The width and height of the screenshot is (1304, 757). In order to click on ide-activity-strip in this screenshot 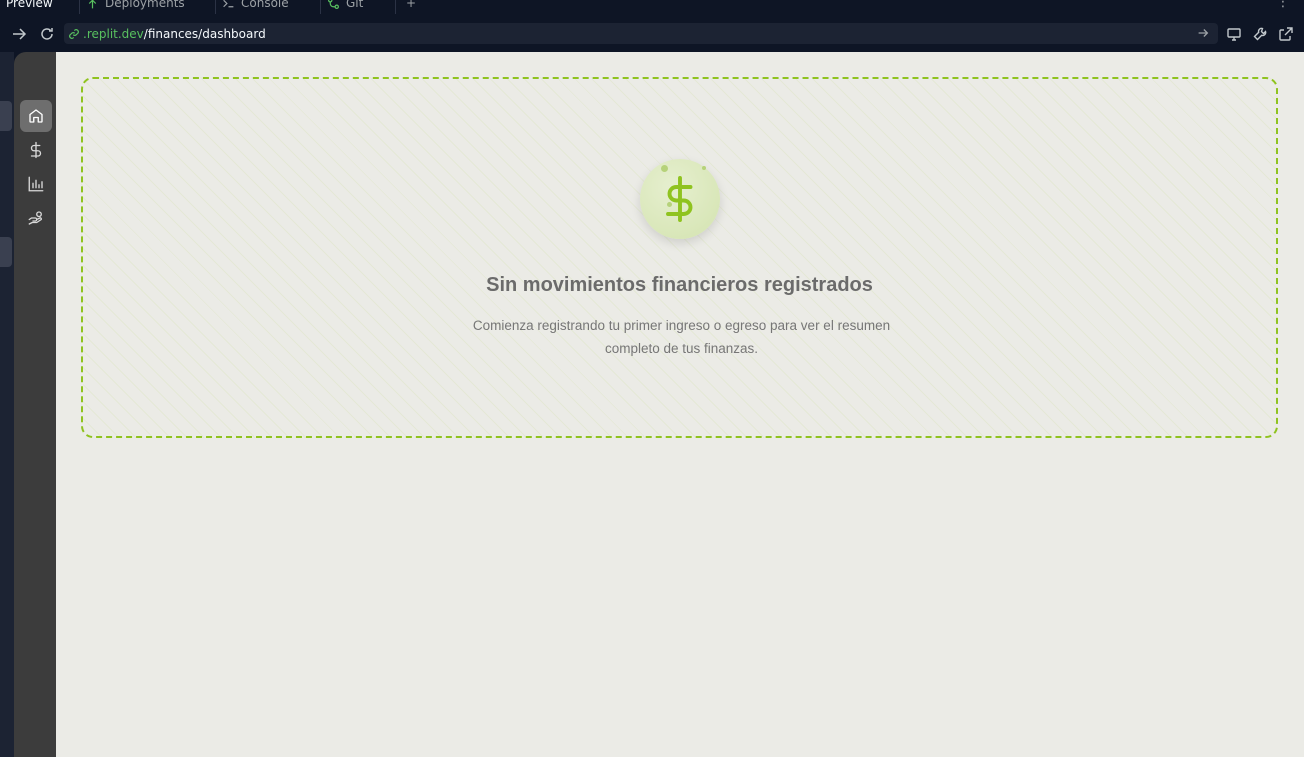, I will do `click(7, 404)`.